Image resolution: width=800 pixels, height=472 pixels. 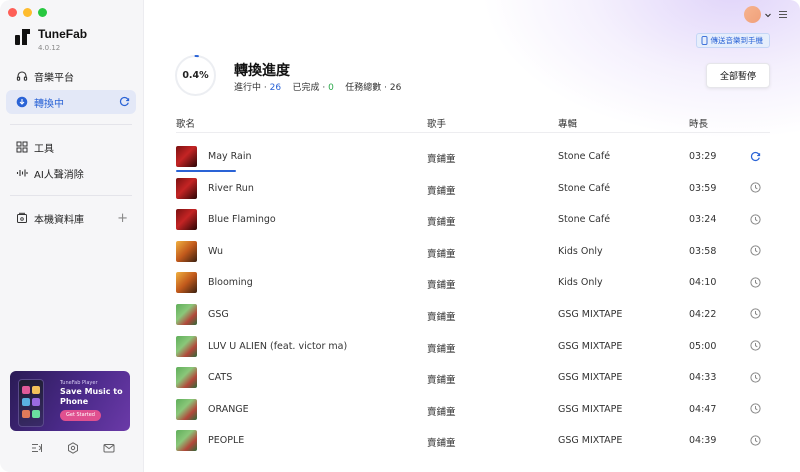 I want to click on song-title: LUV U ALIEN (feat. victor ma), so click(x=278, y=346).